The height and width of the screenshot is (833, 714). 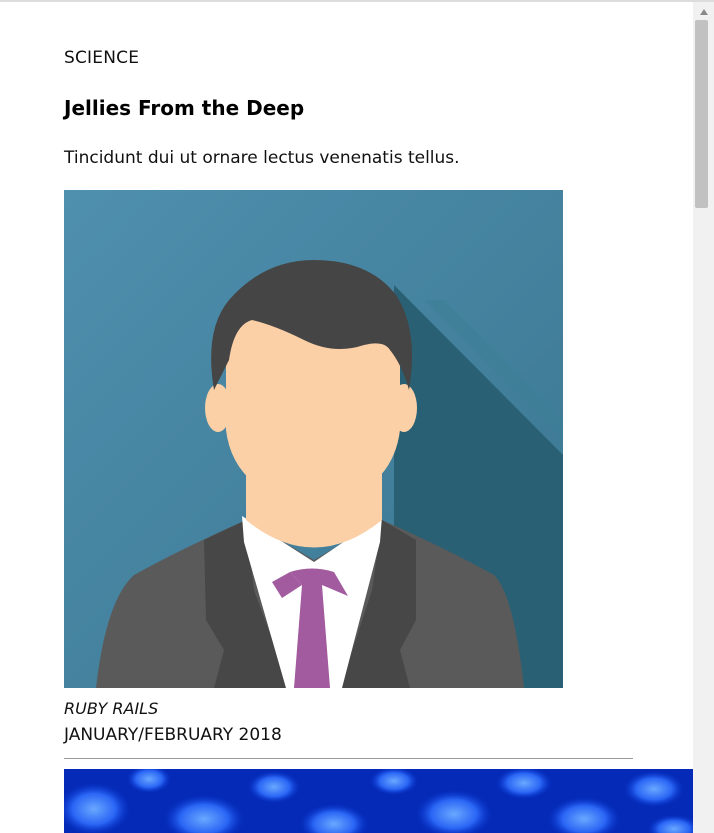 What do you see at coordinates (111, 708) in the screenshot?
I see `author-name: RUBY RAILS` at bounding box center [111, 708].